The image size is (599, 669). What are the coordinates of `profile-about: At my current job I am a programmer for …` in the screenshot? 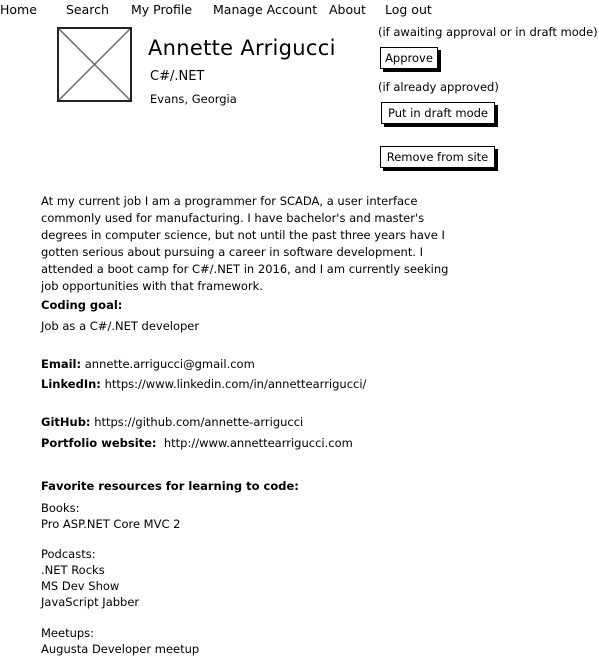 It's located at (245, 243).